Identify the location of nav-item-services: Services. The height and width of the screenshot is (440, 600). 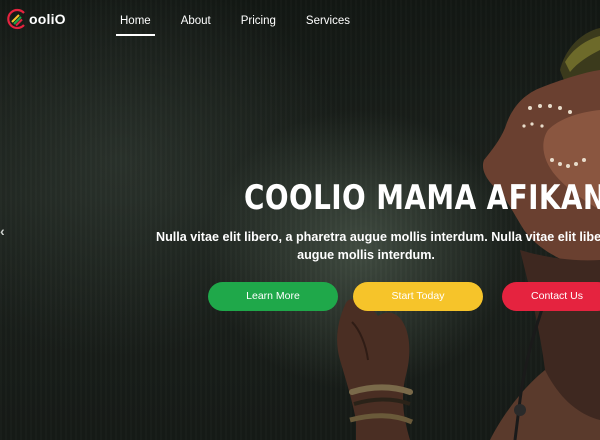
(328, 20).